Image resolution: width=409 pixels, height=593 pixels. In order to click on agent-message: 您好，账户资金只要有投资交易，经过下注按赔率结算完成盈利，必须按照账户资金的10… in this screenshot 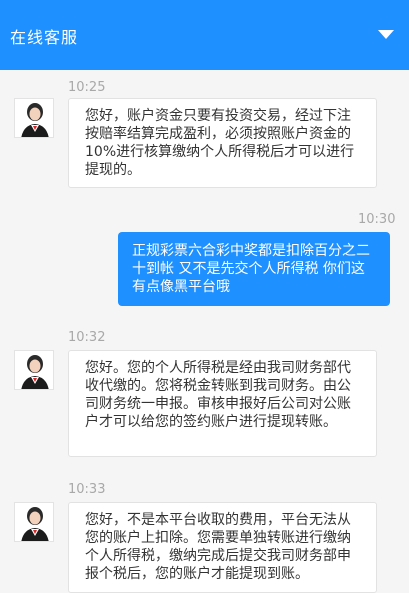, I will do `click(222, 143)`.